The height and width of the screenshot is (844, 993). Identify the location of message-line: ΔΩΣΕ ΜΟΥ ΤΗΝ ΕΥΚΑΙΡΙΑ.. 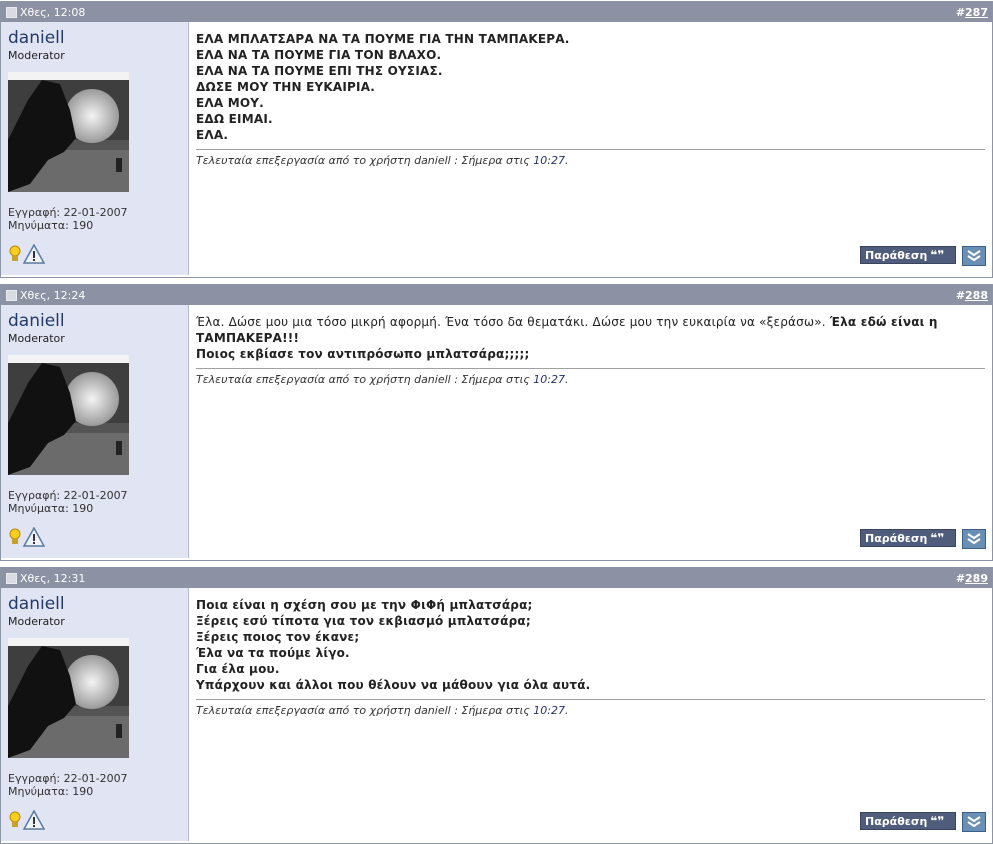
(285, 87).